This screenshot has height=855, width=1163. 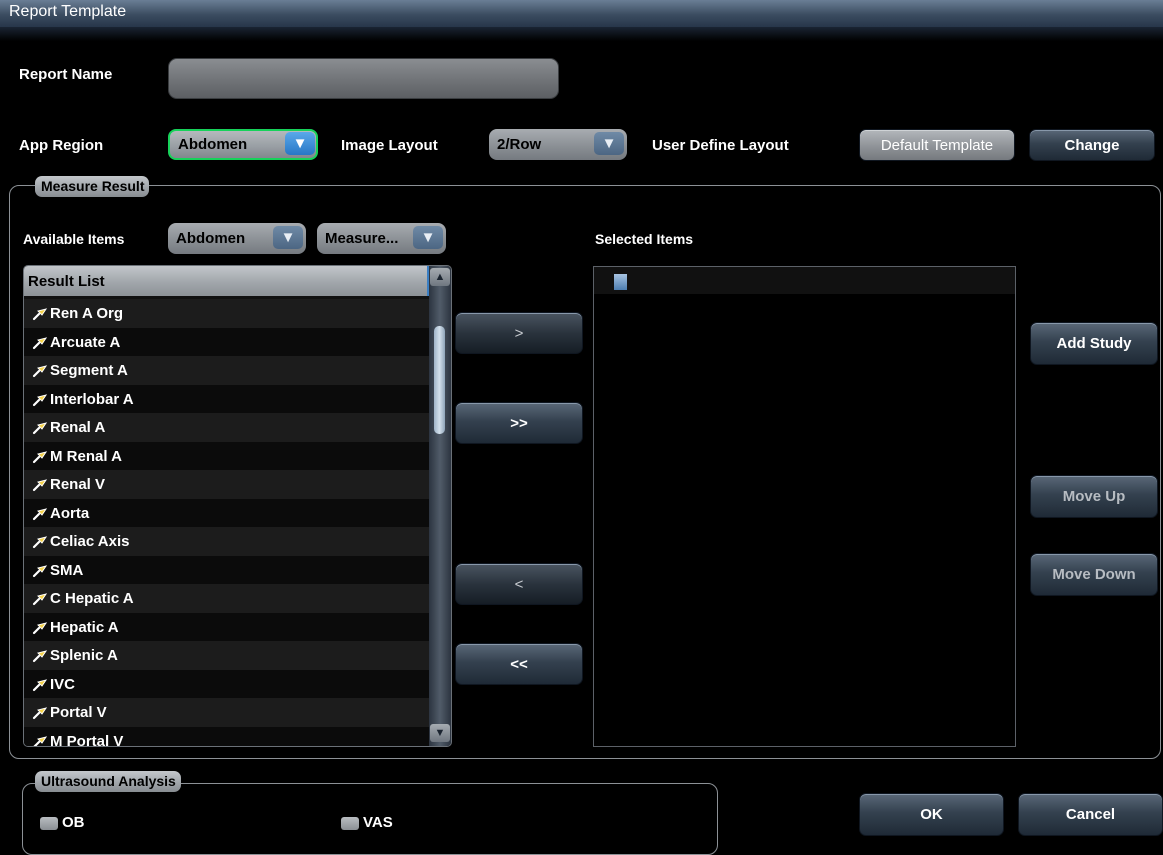 What do you see at coordinates (226, 570) in the screenshot?
I see `result-list-item: SMA` at bounding box center [226, 570].